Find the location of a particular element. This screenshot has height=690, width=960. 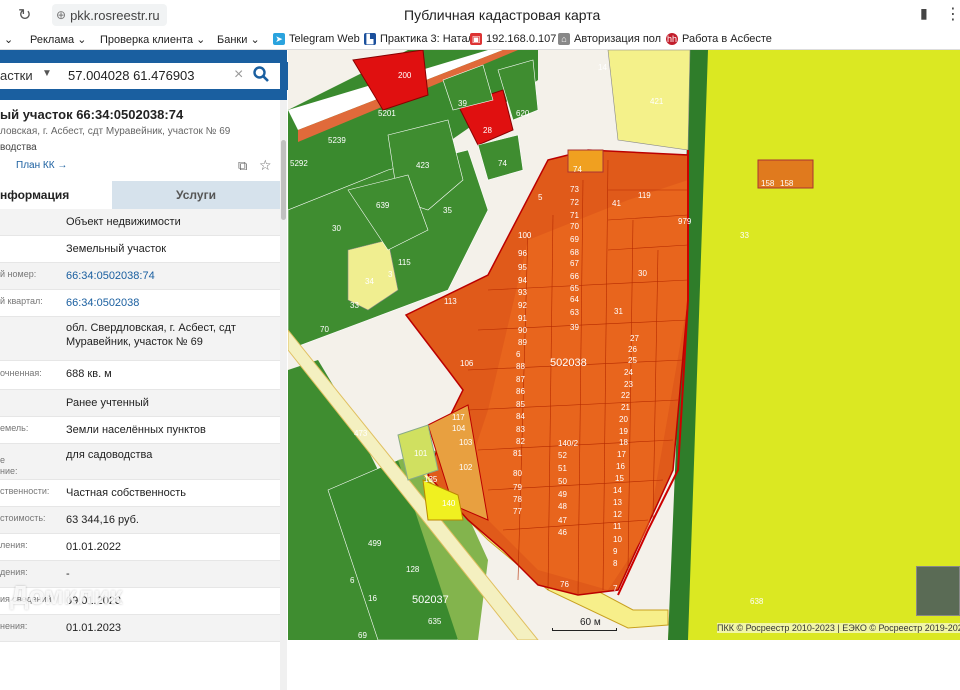

parcel-number-label: 63 is located at coordinates (574, 312).